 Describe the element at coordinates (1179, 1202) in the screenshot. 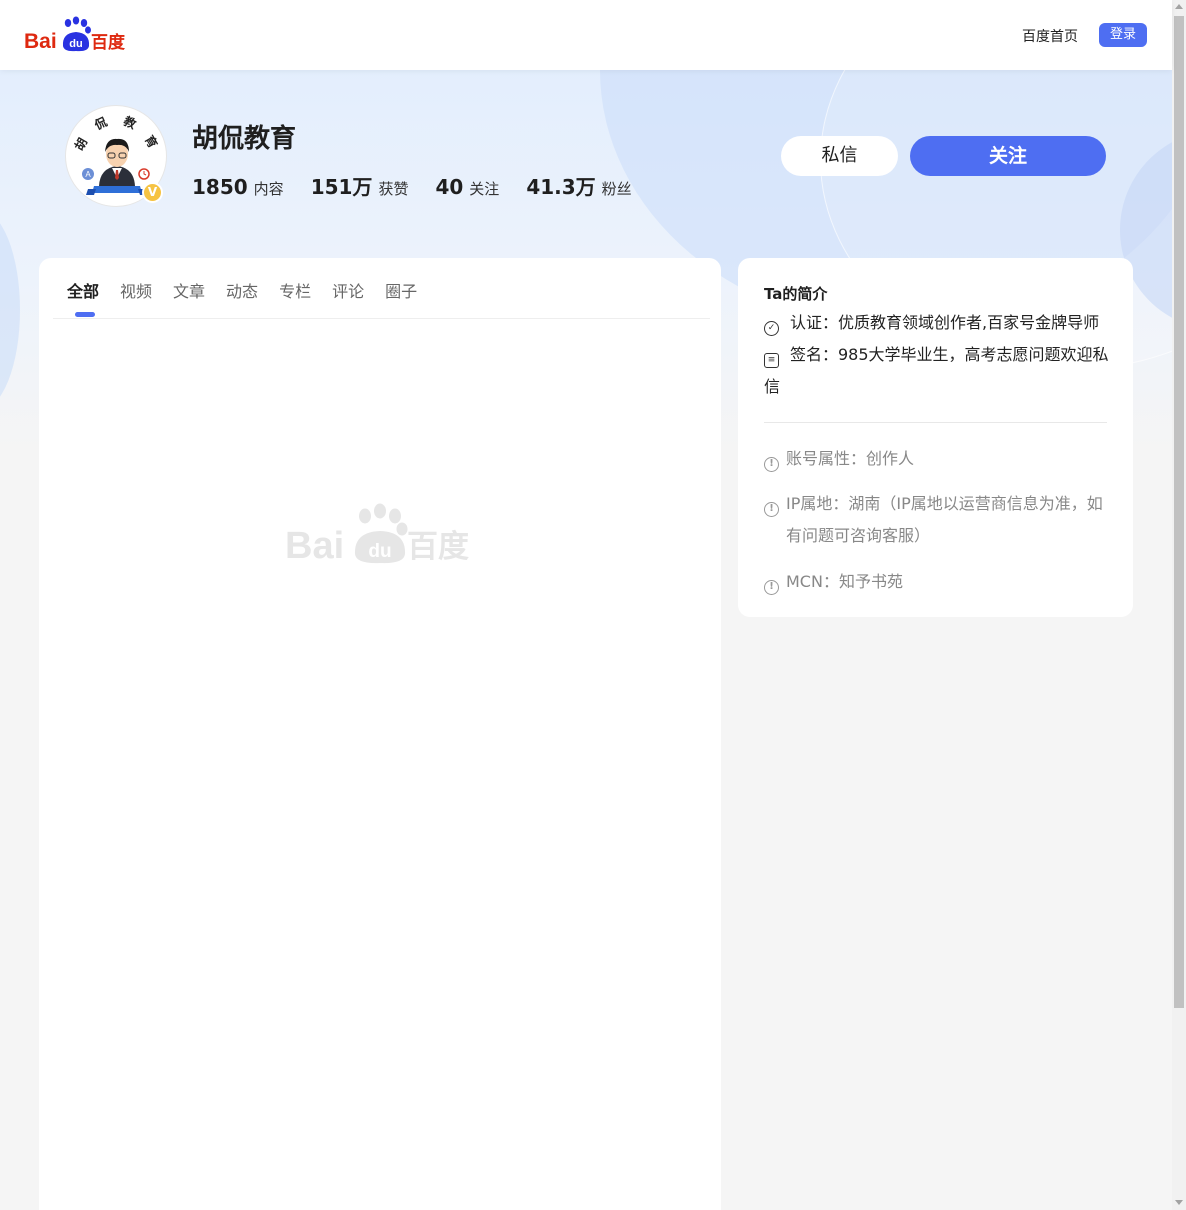

I see `scroll-down-arrow-icon` at that location.